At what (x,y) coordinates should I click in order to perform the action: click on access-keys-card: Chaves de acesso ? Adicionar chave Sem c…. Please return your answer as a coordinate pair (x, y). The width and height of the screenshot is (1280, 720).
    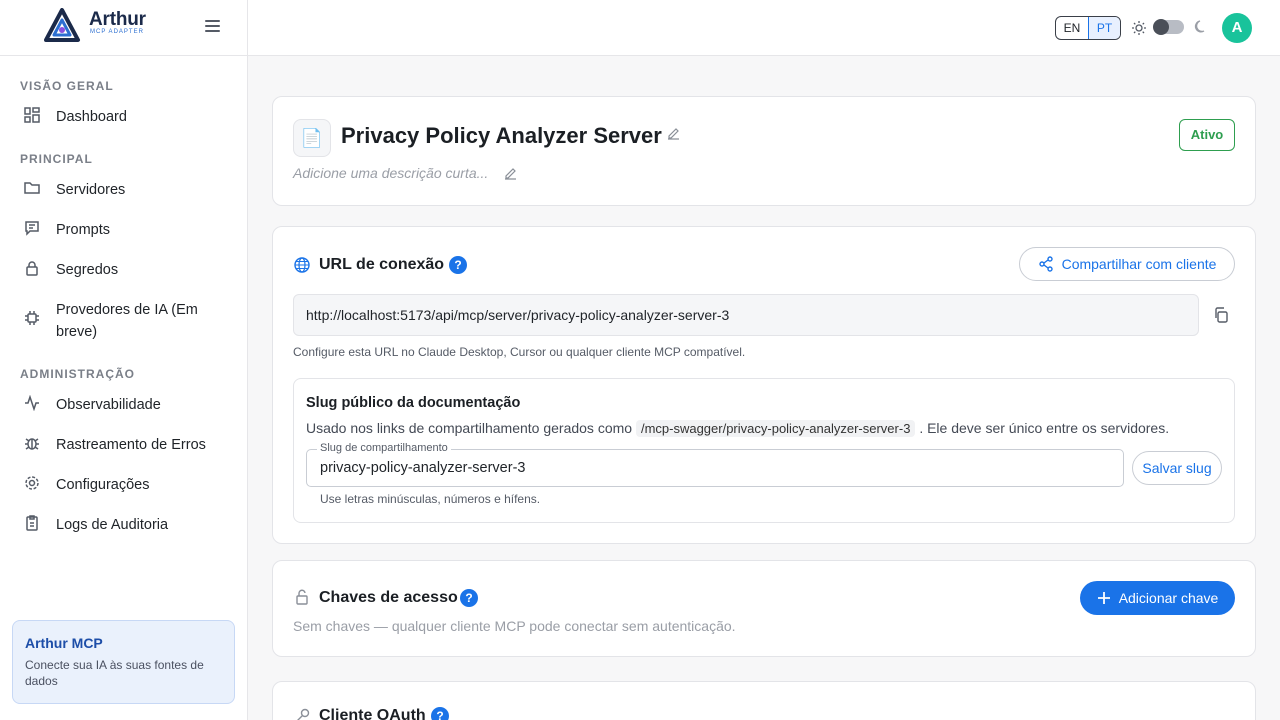
    Looking at the image, I should click on (764, 608).